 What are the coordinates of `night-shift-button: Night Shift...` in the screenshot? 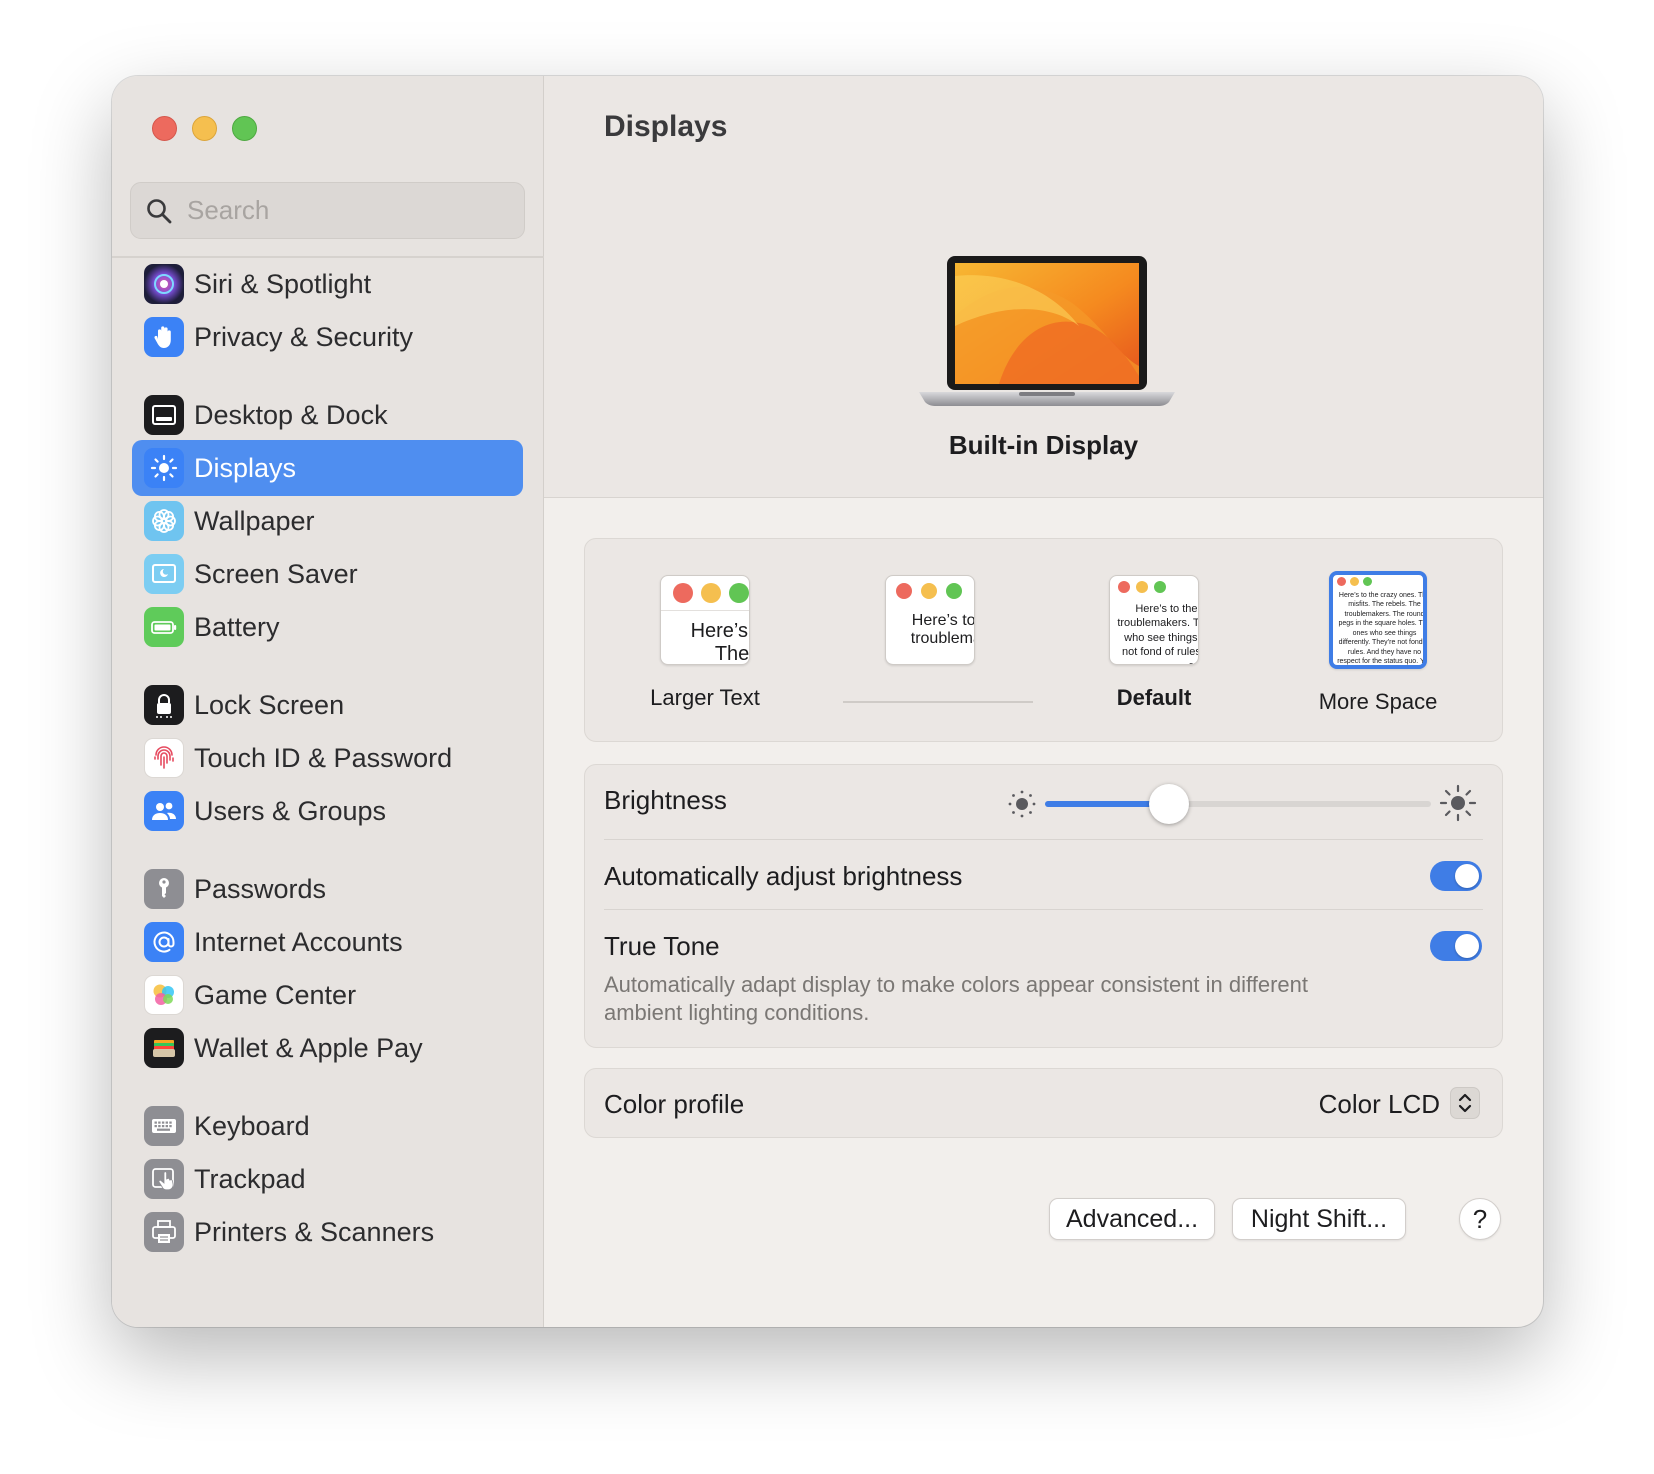 It's located at (1319, 1219).